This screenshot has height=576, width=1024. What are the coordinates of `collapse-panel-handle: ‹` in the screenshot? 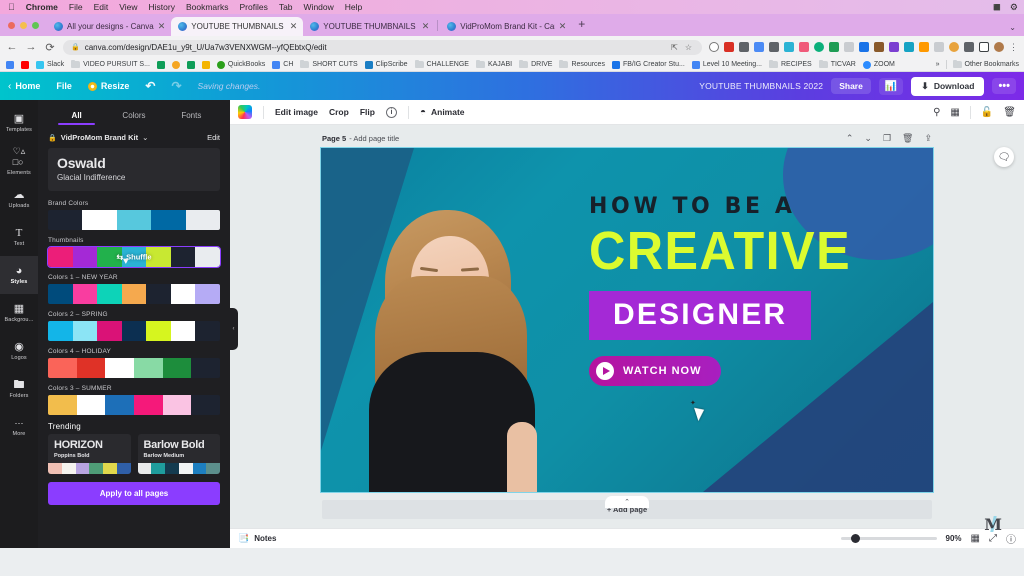 It's located at (233, 329).